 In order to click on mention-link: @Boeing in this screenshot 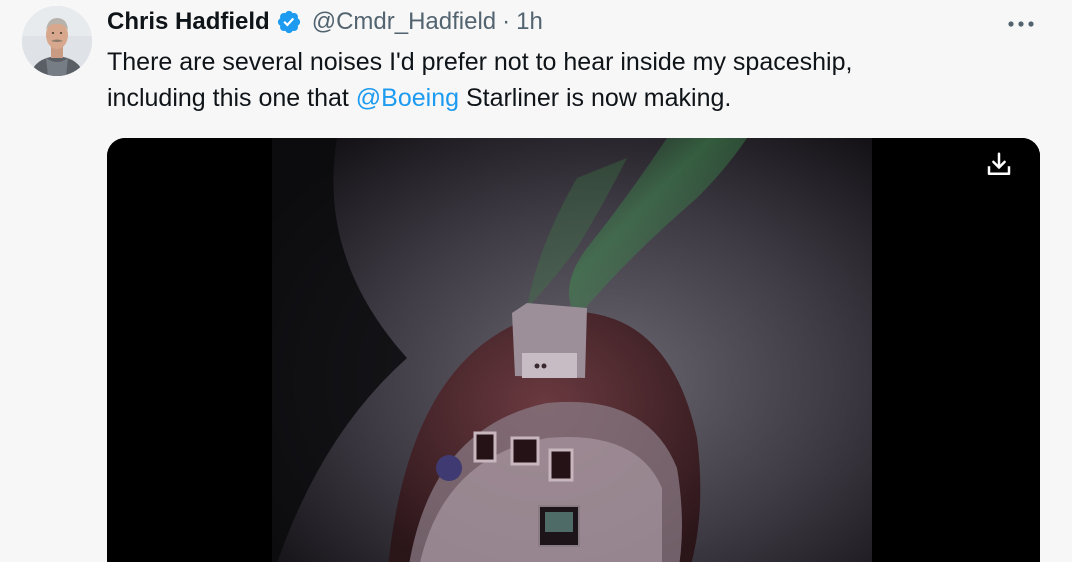, I will do `click(407, 98)`.